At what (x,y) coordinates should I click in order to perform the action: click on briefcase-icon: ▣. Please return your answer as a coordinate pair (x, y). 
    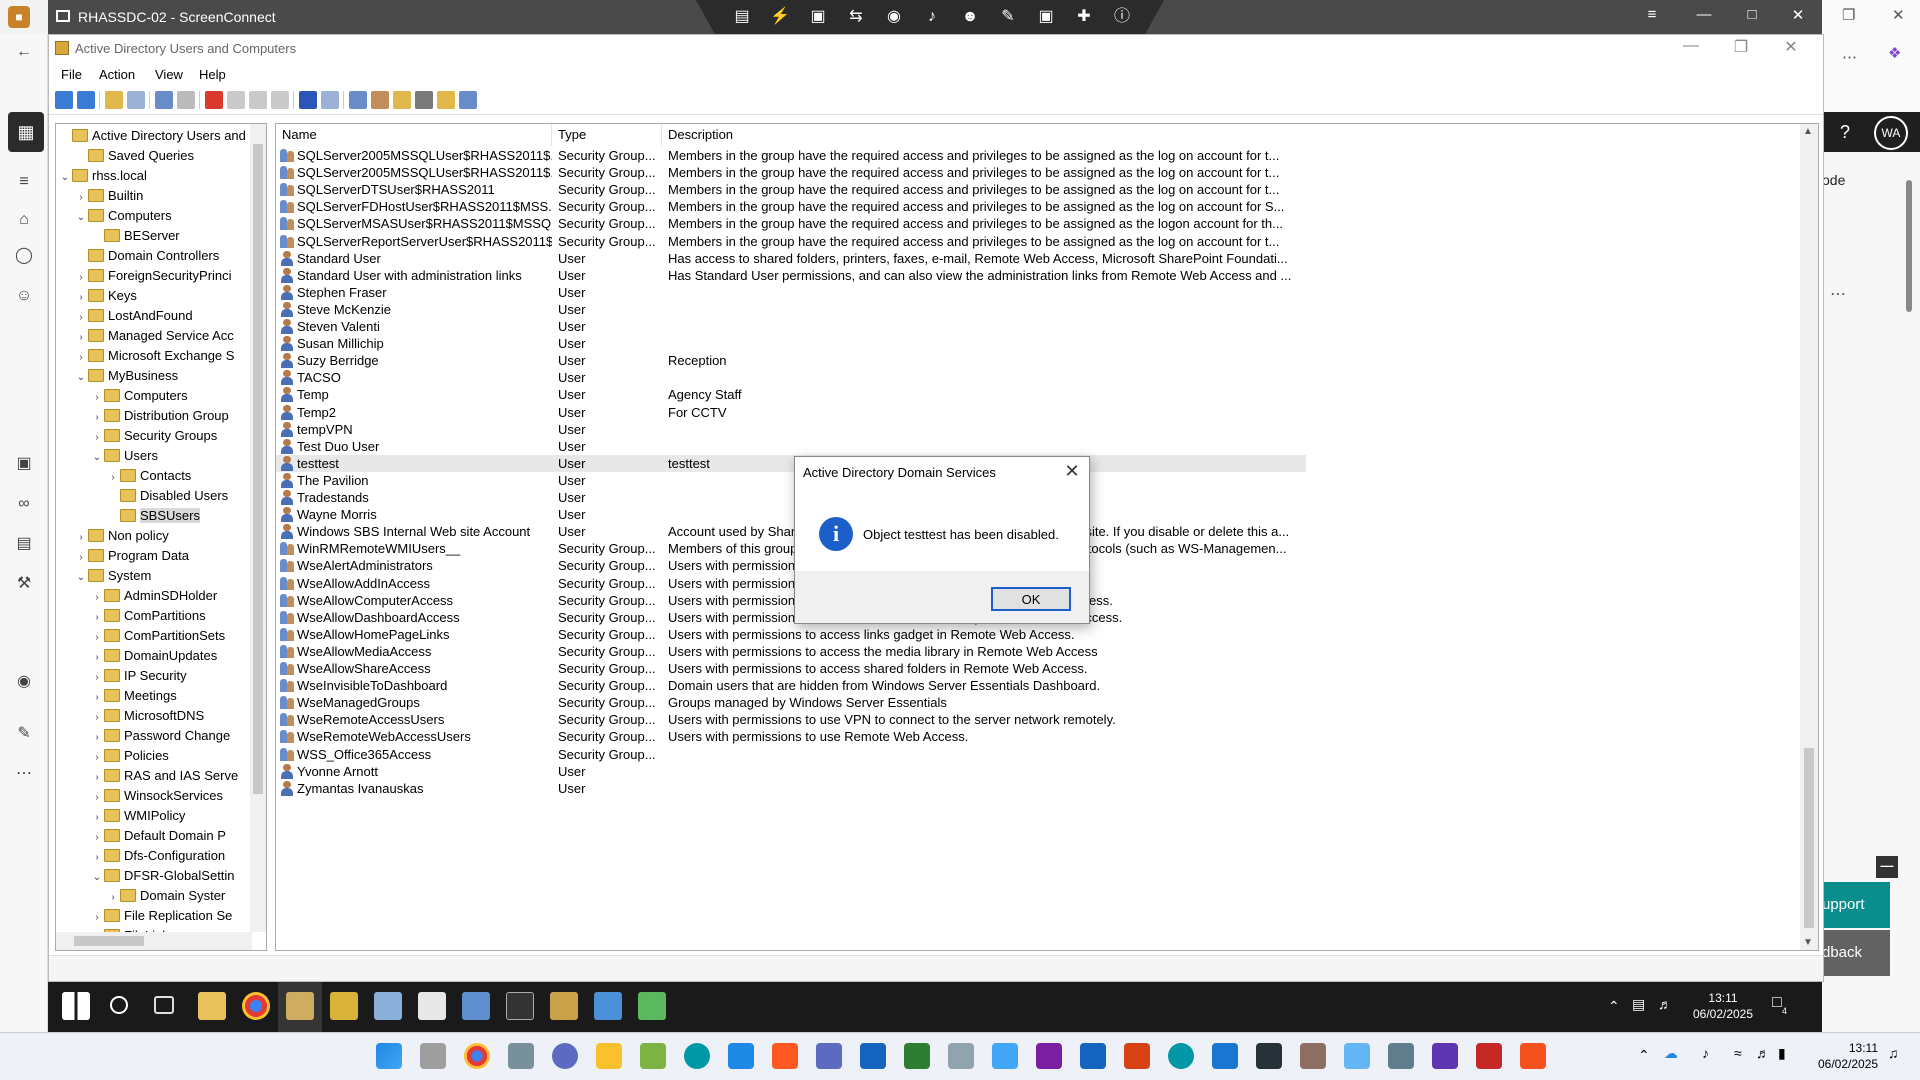
    Looking at the image, I should click on (818, 17).